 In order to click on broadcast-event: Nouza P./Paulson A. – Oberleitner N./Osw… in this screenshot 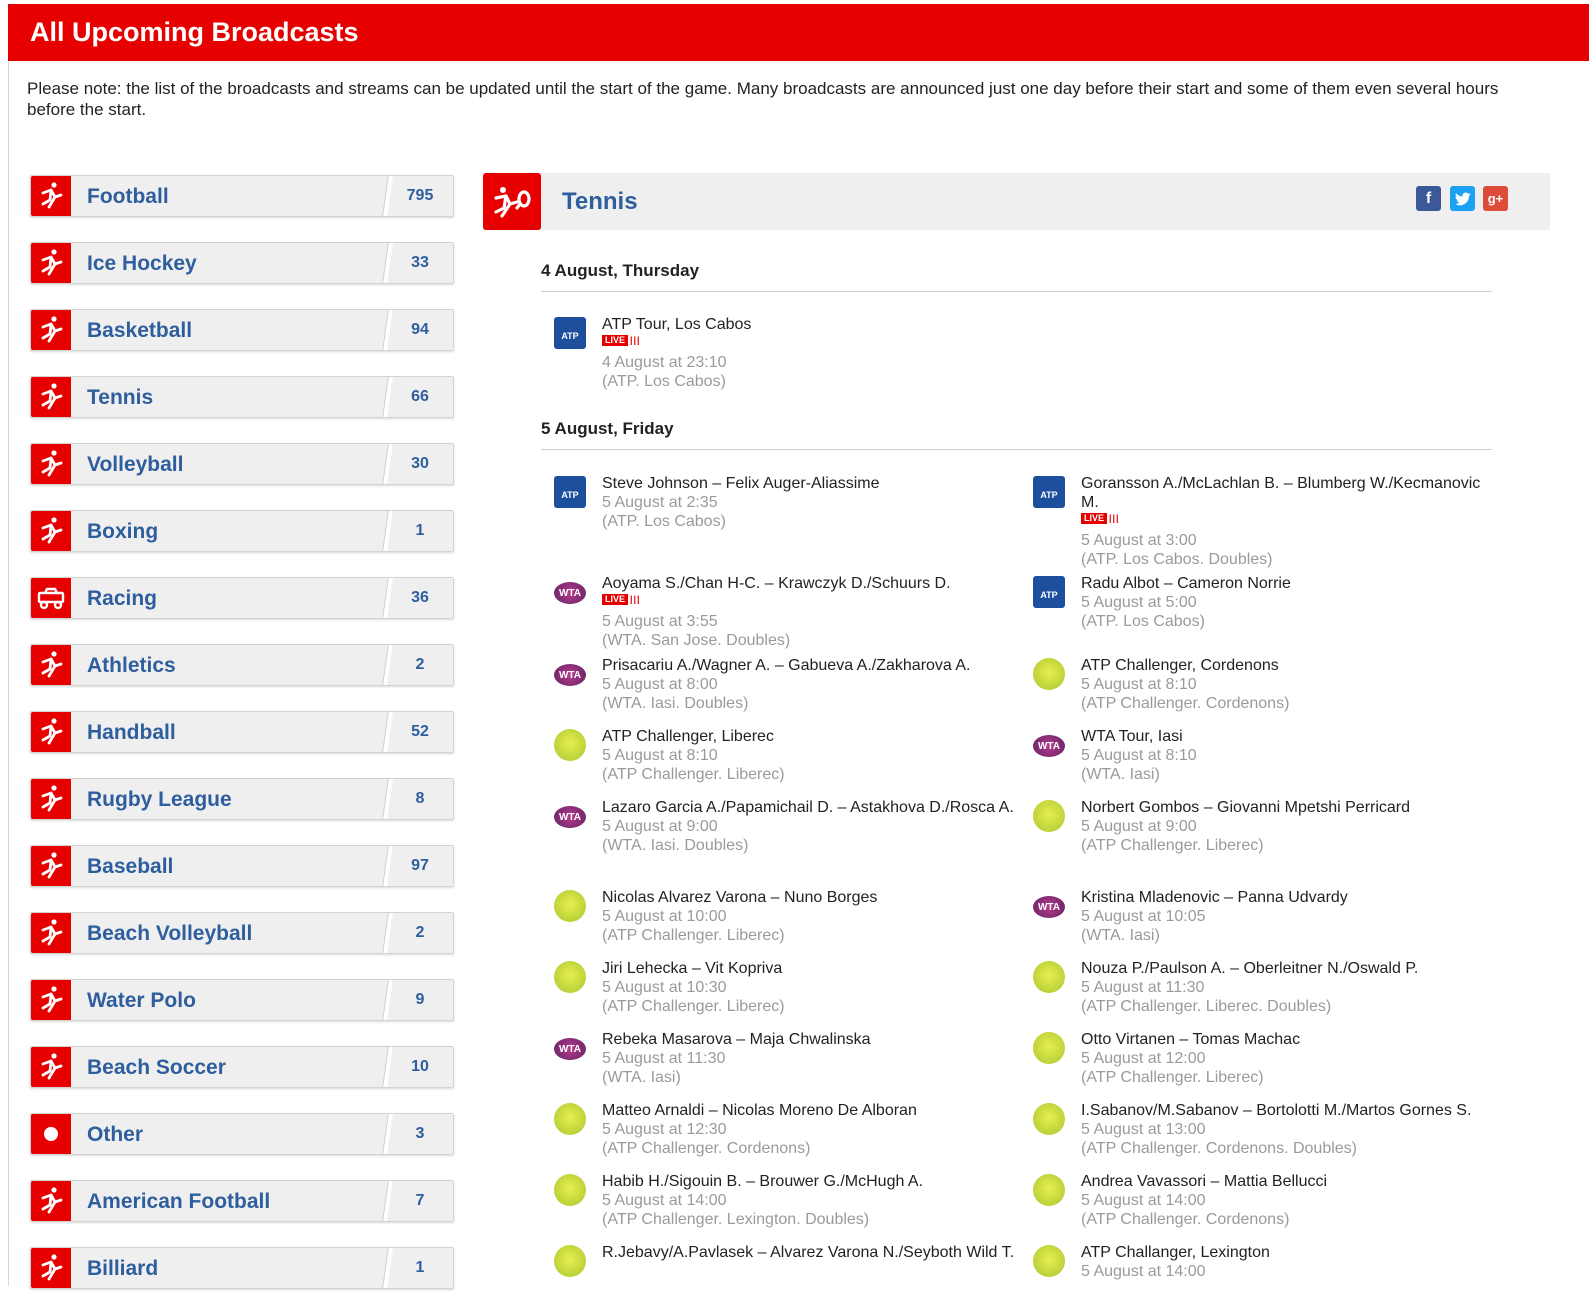, I will do `click(1267, 987)`.